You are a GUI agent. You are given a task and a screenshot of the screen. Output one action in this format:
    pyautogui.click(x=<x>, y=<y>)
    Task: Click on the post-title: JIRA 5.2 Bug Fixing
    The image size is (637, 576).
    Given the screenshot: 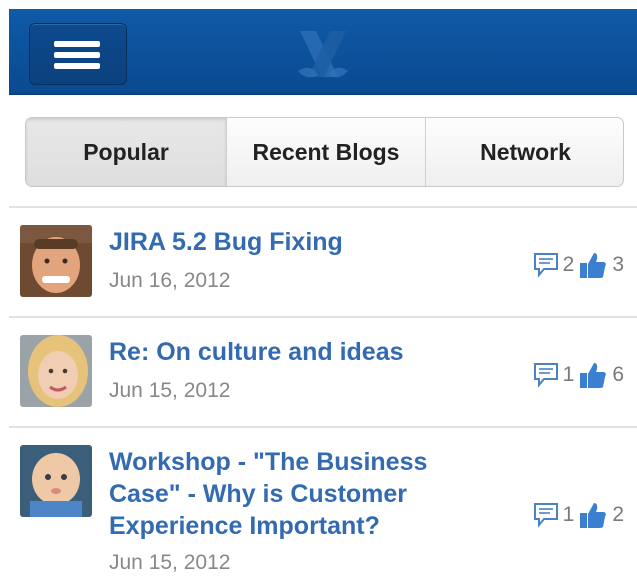 What is the action you would take?
    pyautogui.click(x=304, y=242)
    